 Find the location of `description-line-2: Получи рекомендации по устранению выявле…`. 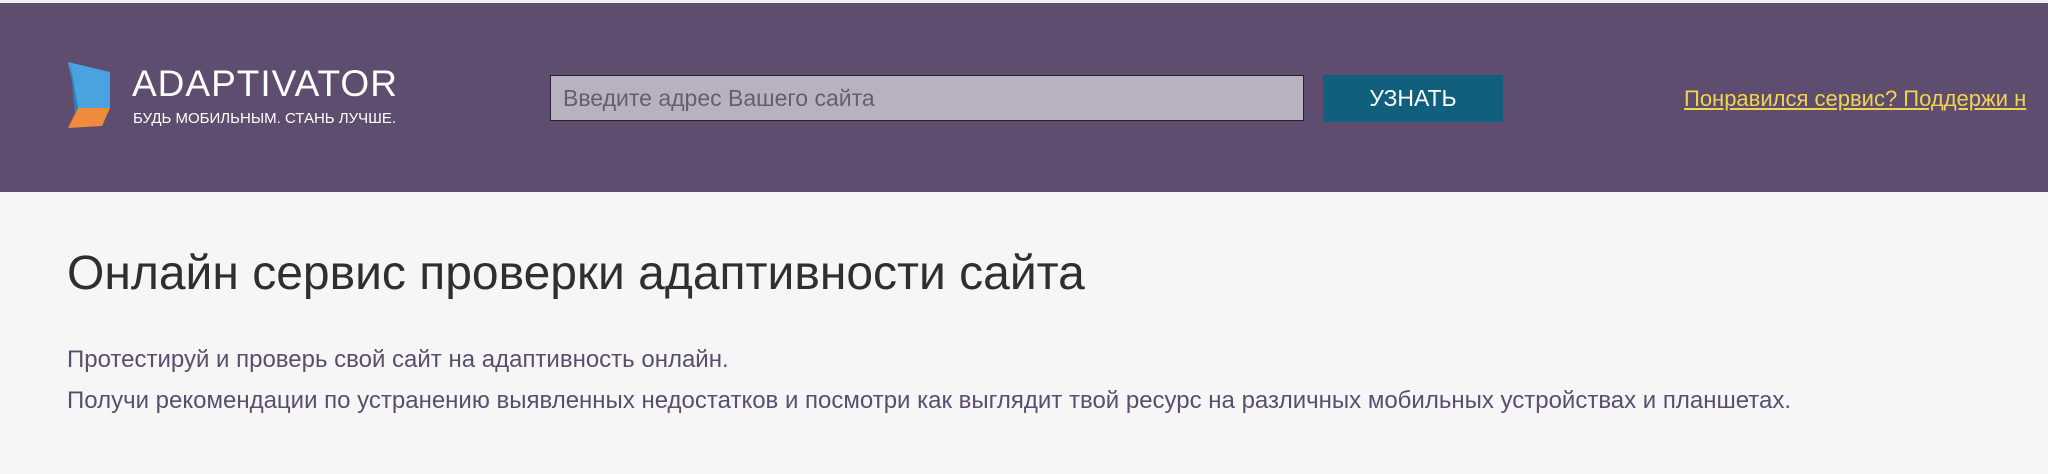

description-line-2: Получи рекомендации по устранению выявле… is located at coordinates (929, 400).